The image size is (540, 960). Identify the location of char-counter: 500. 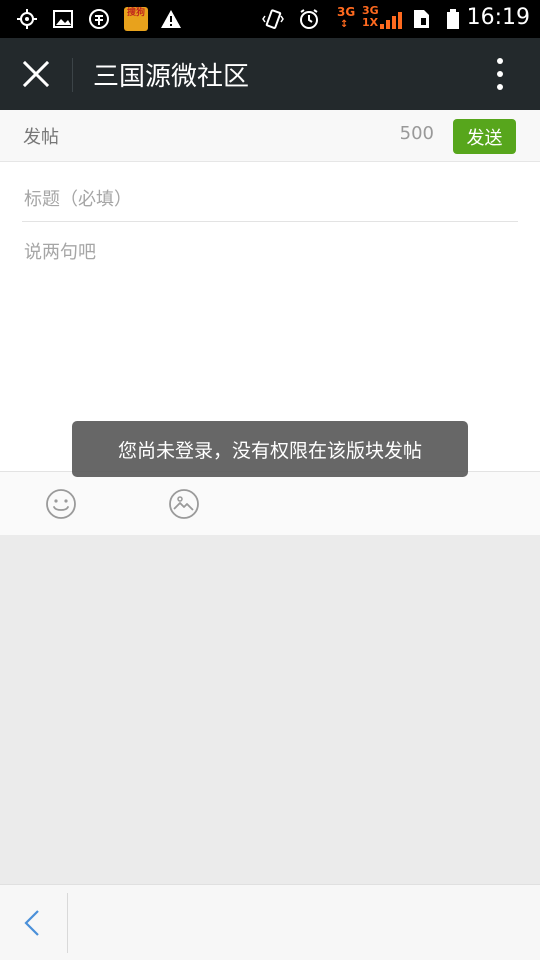
(416, 133).